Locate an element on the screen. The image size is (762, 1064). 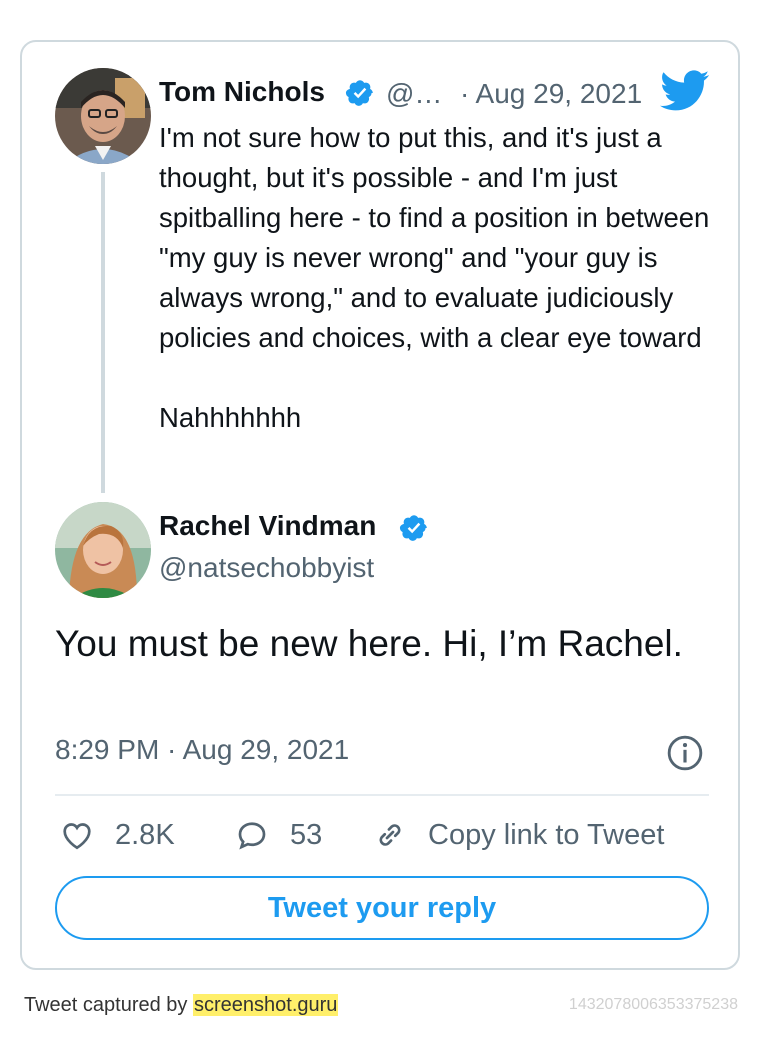
like-action: 2.8K is located at coordinates (117, 835).